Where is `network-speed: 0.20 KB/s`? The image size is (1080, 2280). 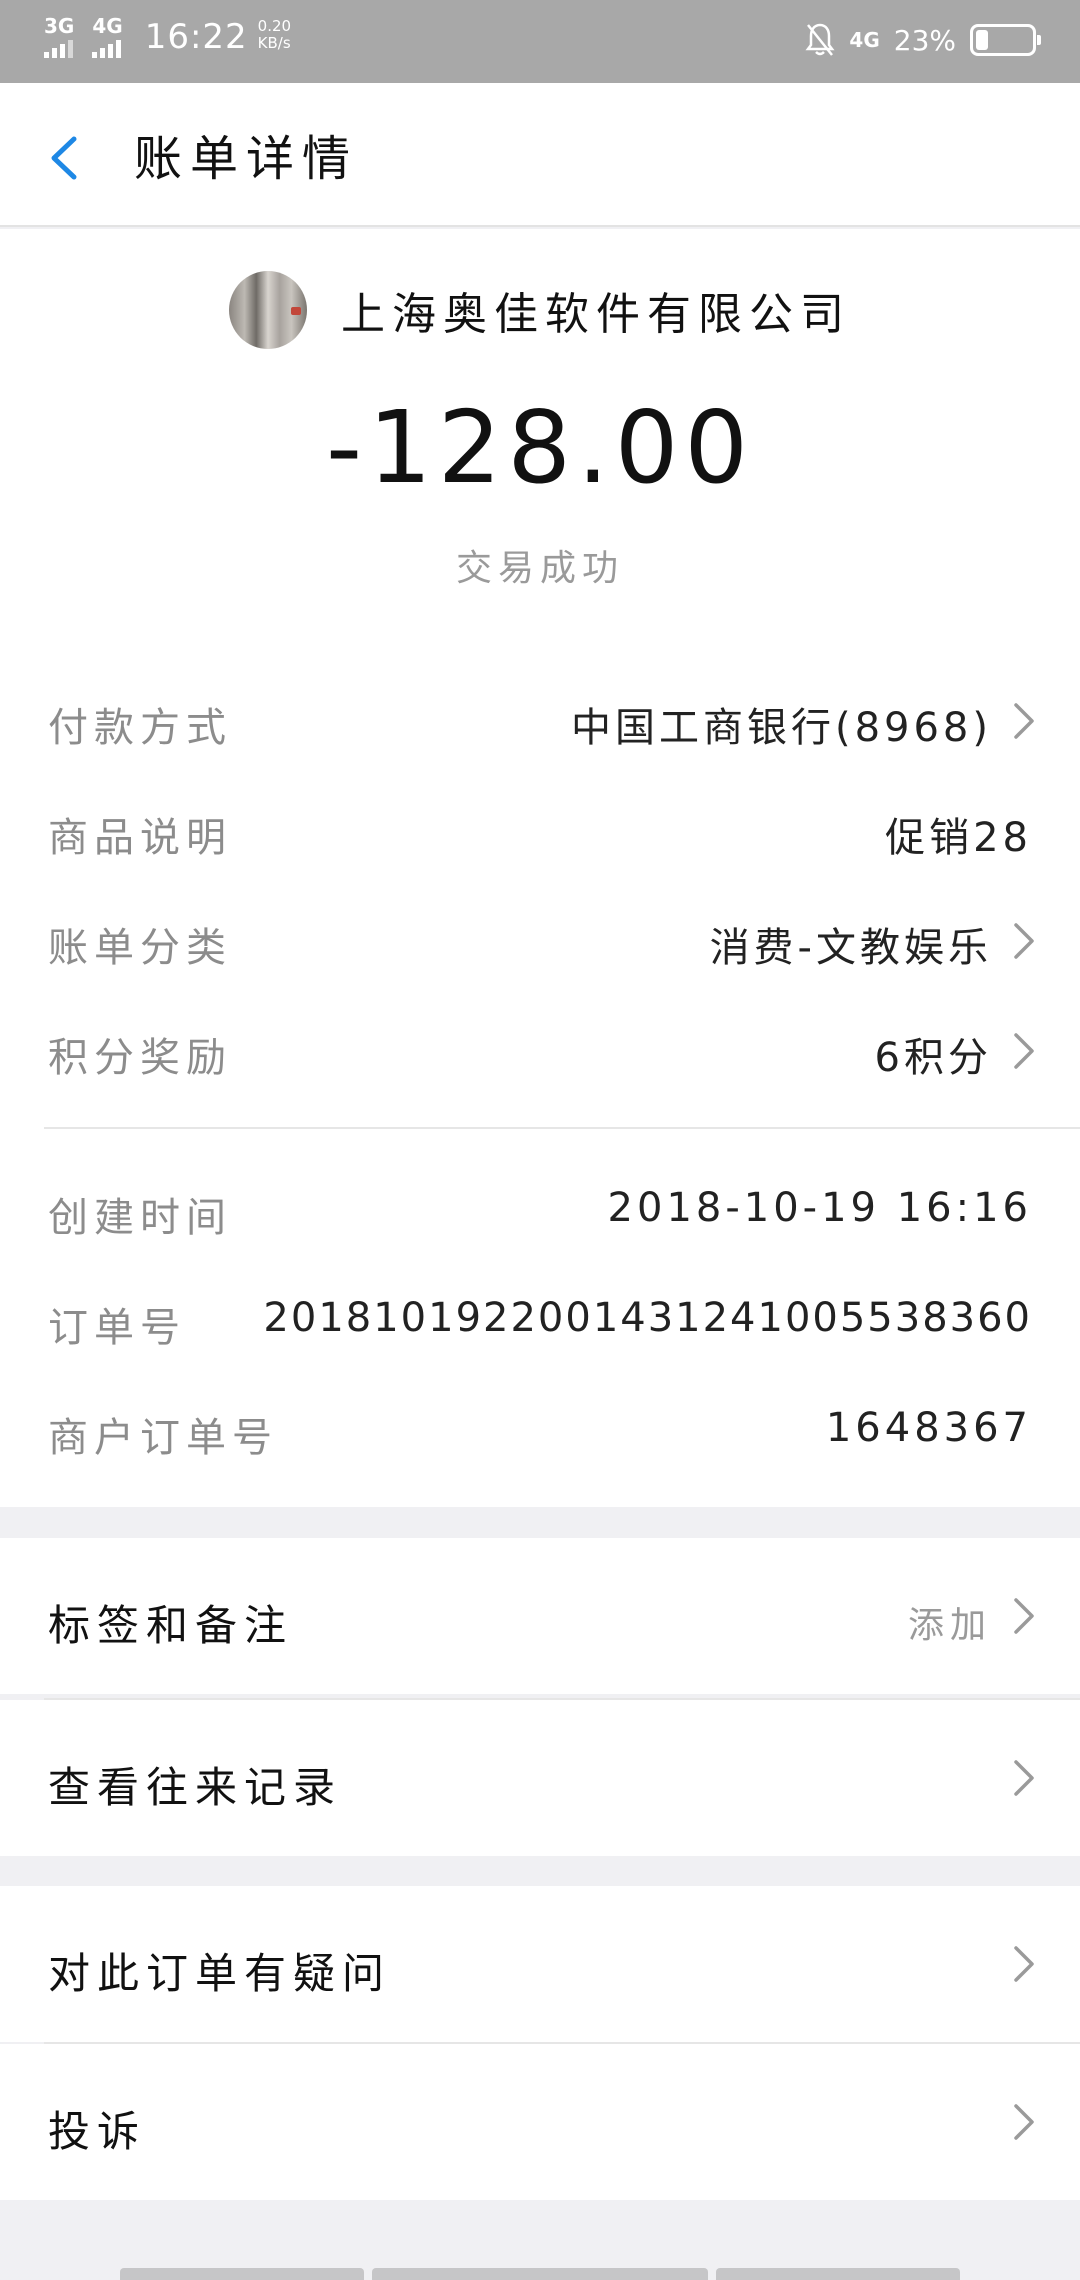
network-speed: 0.20 KB/s is located at coordinates (274, 35).